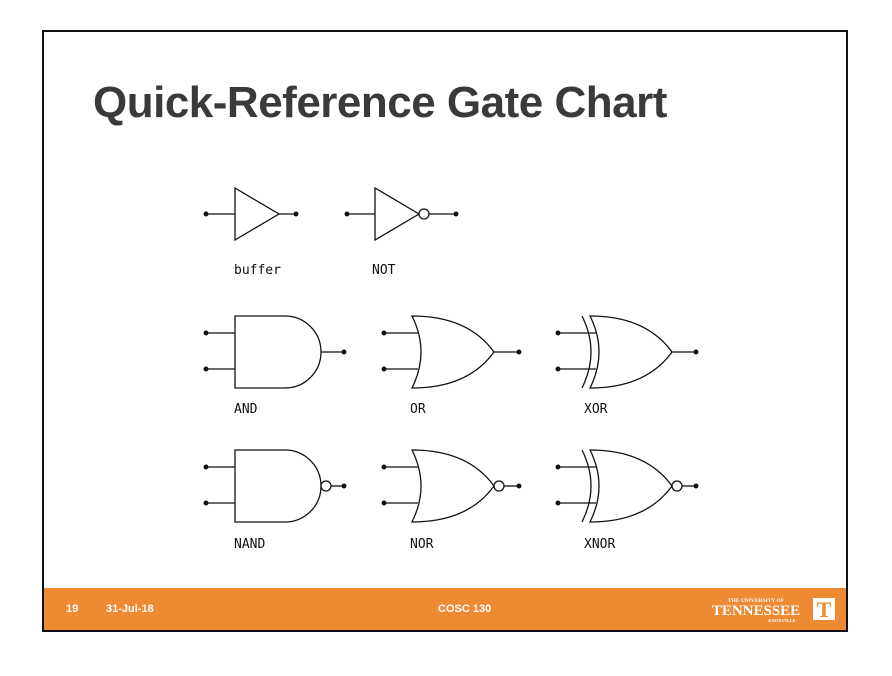  What do you see at coordinates (451, 352) in the screenshot?
I see `or-gate-symbol` at bounding box center [451, 352].